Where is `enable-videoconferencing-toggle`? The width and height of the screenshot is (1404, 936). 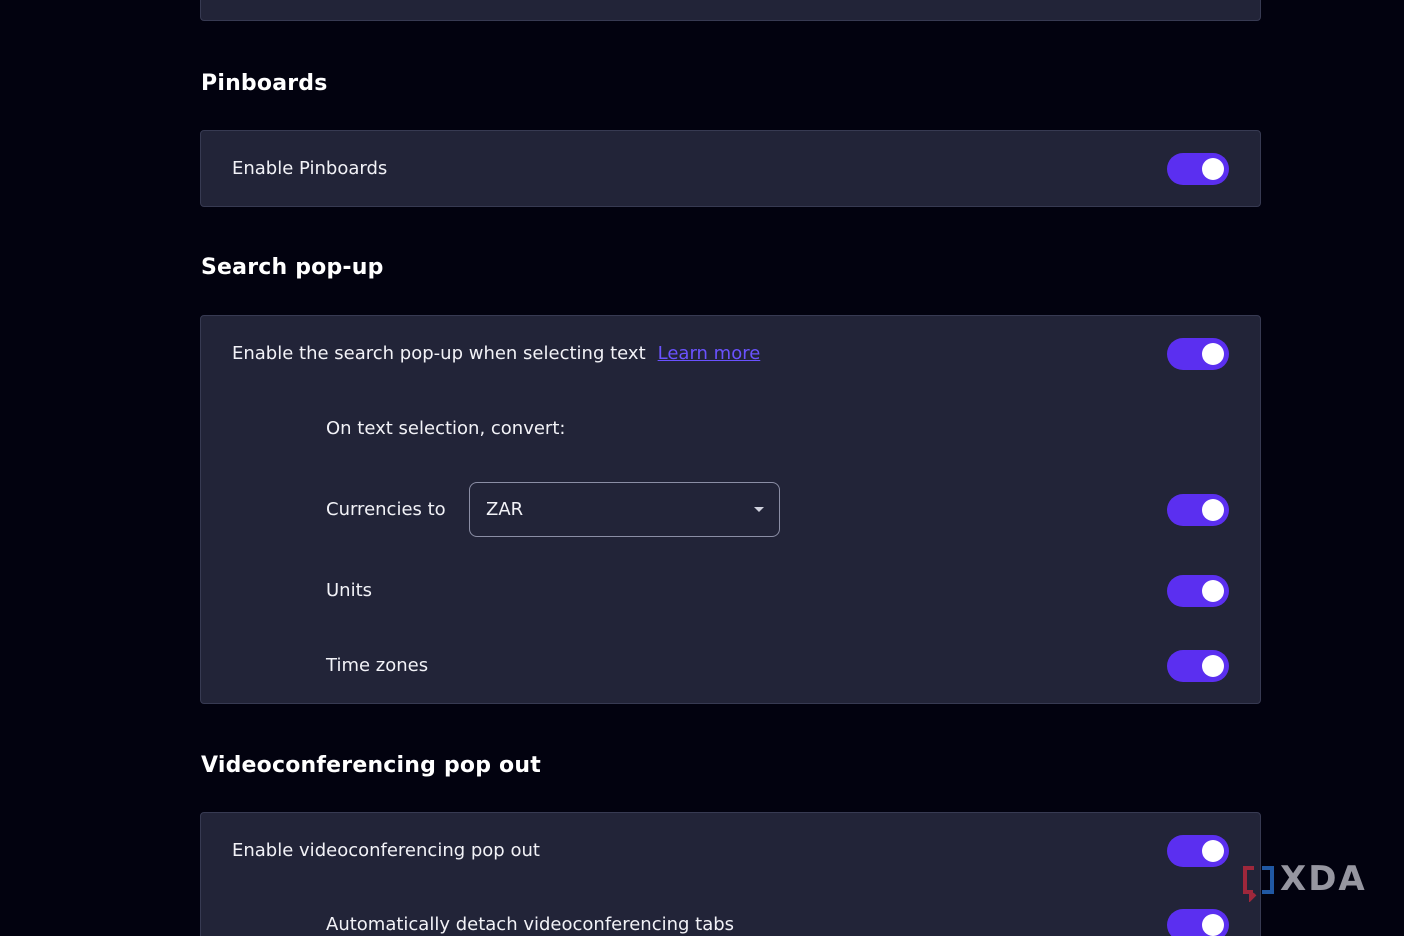
enable-videoconferencing-toggle is located at coordinates (1198, 851).